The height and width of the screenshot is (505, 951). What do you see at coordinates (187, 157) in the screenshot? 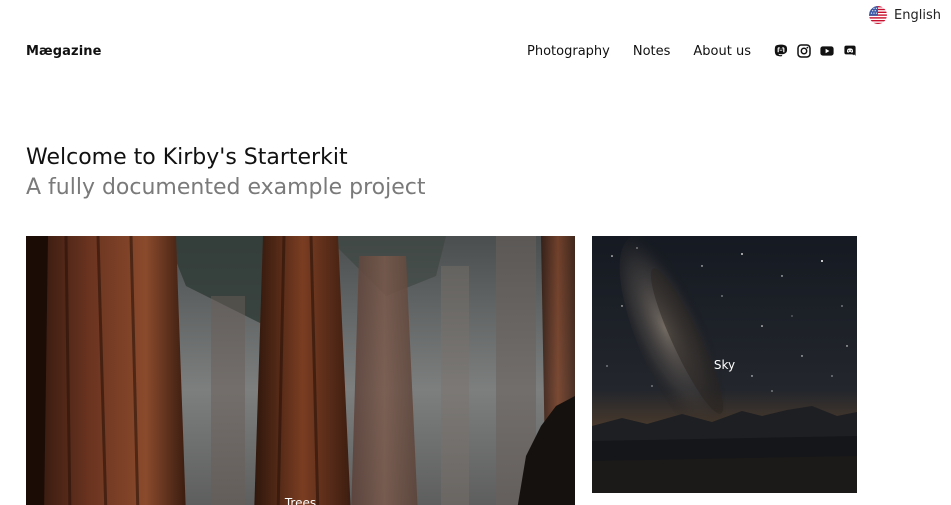
I see `page-title: Welcome to Kirby's Starterkit` at bounding box center [187, 157].